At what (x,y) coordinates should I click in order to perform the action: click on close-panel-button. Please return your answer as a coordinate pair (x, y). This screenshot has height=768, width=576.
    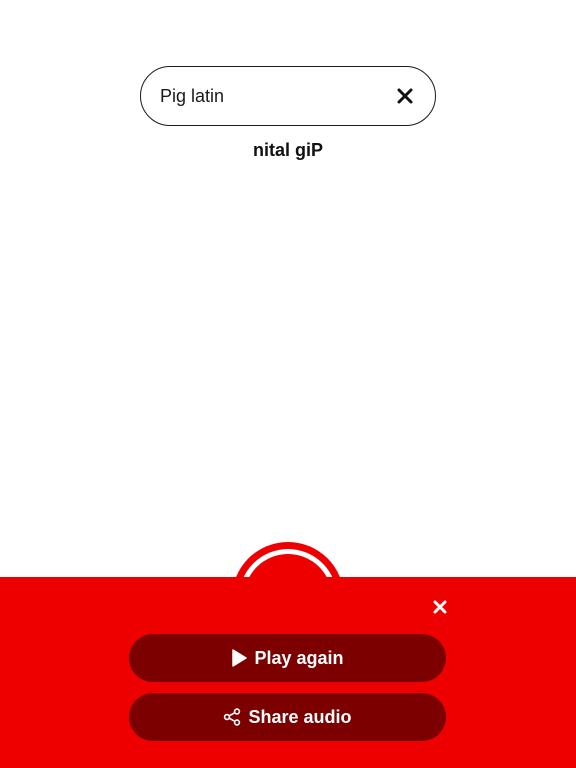
    Looking at the image, I should click on (440, 607).